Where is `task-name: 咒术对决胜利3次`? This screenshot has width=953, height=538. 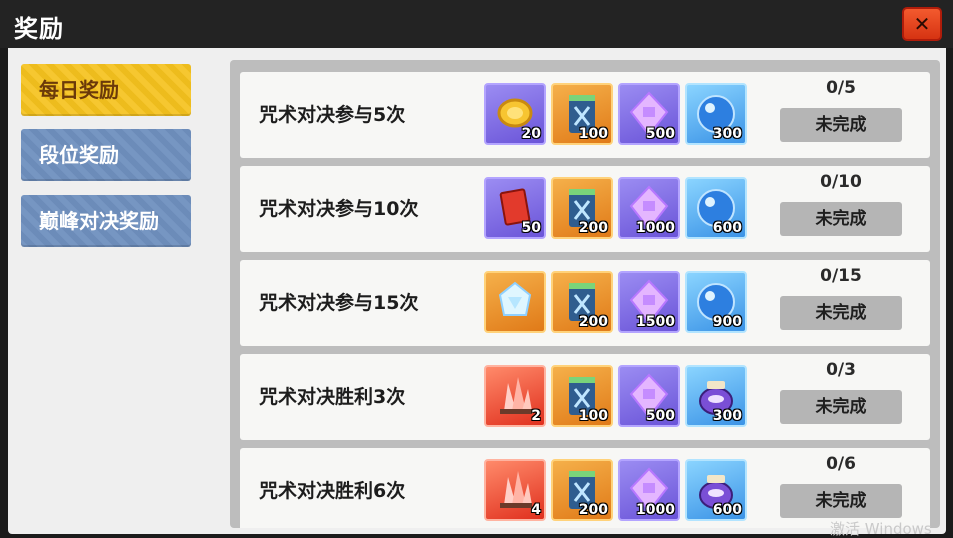 task-name: 咒术对决胜利3次 is located at coordinates (332, 397).